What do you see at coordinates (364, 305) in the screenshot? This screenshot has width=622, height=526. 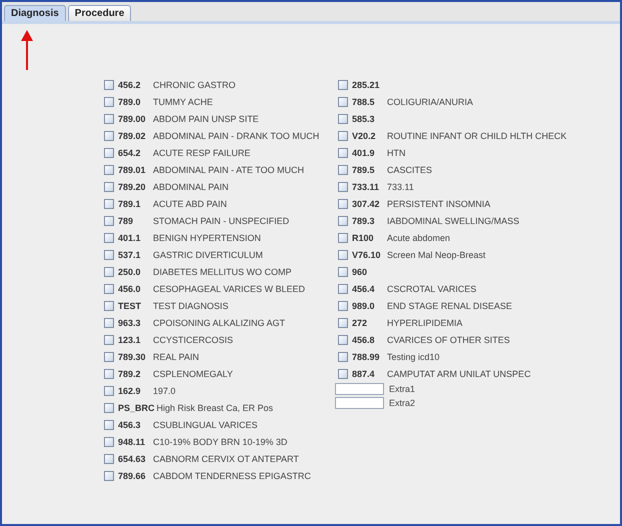 I see `diagnosis-code: 989.0` at bounding box center [364, 305].